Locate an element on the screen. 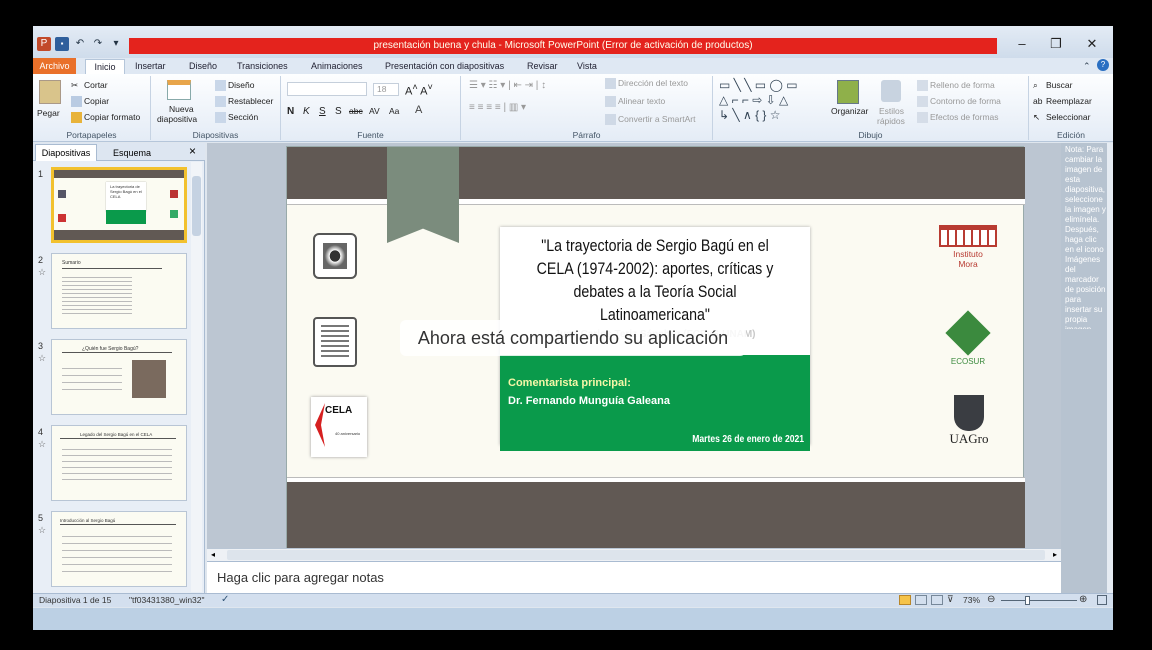 This screenshot has height=650, width=1152. tab-diseno: Diseño is located at coordinates (203, 66).